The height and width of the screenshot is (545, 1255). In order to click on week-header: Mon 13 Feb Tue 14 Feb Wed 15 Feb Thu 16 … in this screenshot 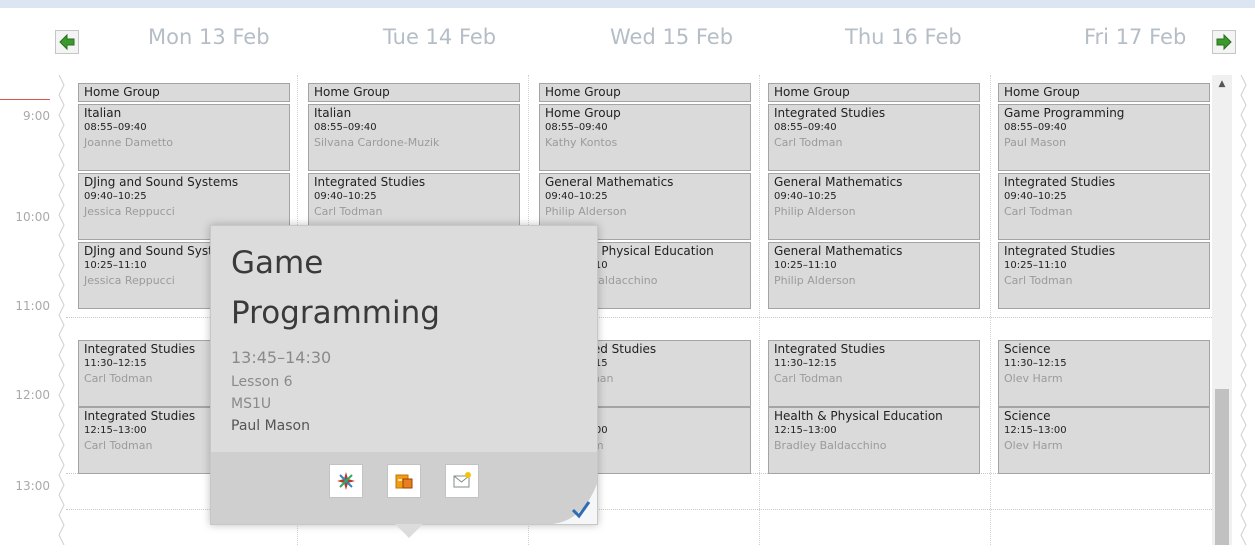, I will do `click(627, 39)`.